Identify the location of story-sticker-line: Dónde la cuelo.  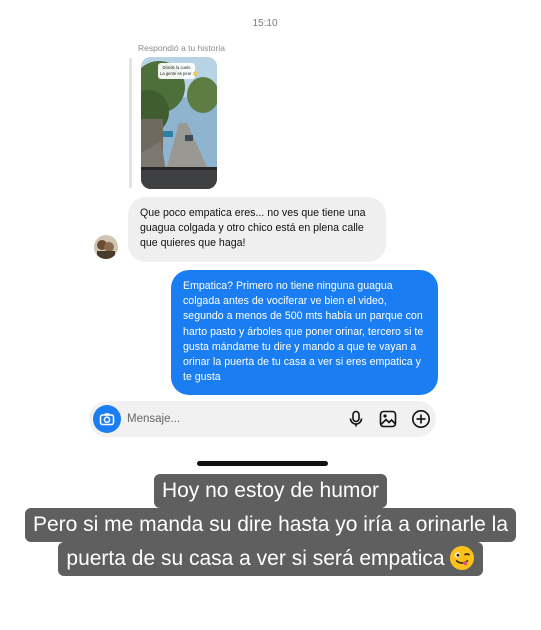
(176, 67).